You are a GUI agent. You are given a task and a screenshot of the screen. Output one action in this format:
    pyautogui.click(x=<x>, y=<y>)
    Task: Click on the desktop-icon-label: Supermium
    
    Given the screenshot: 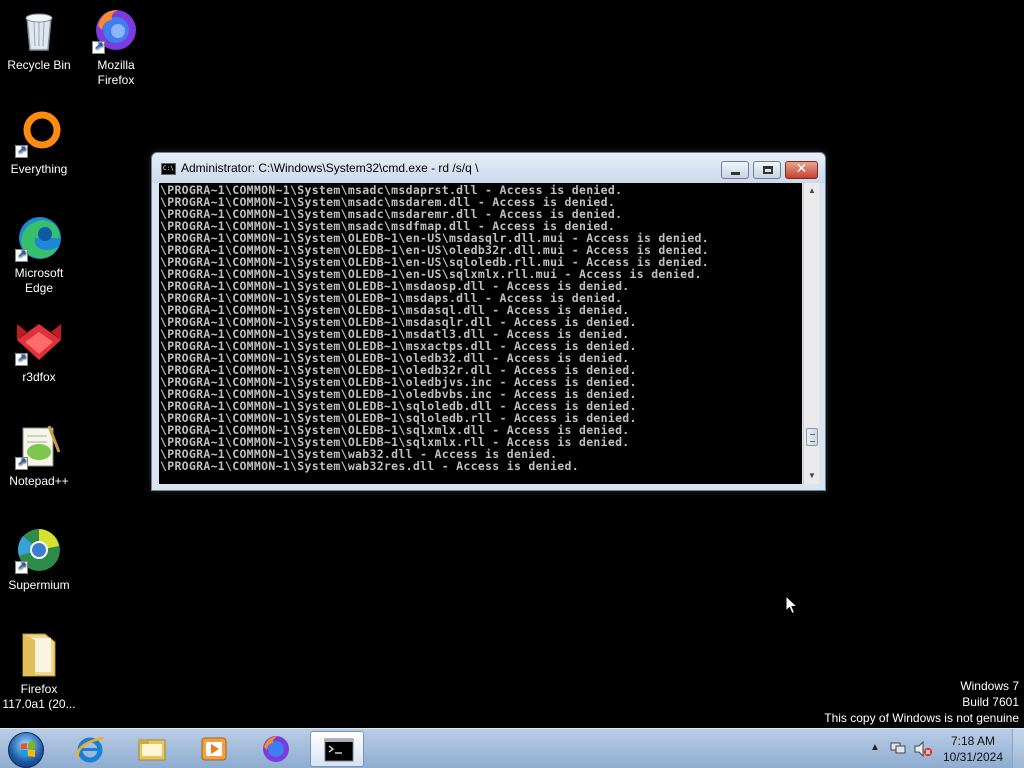 What is the action you would take?
    pyautogui.click(x=39, y=585)
    